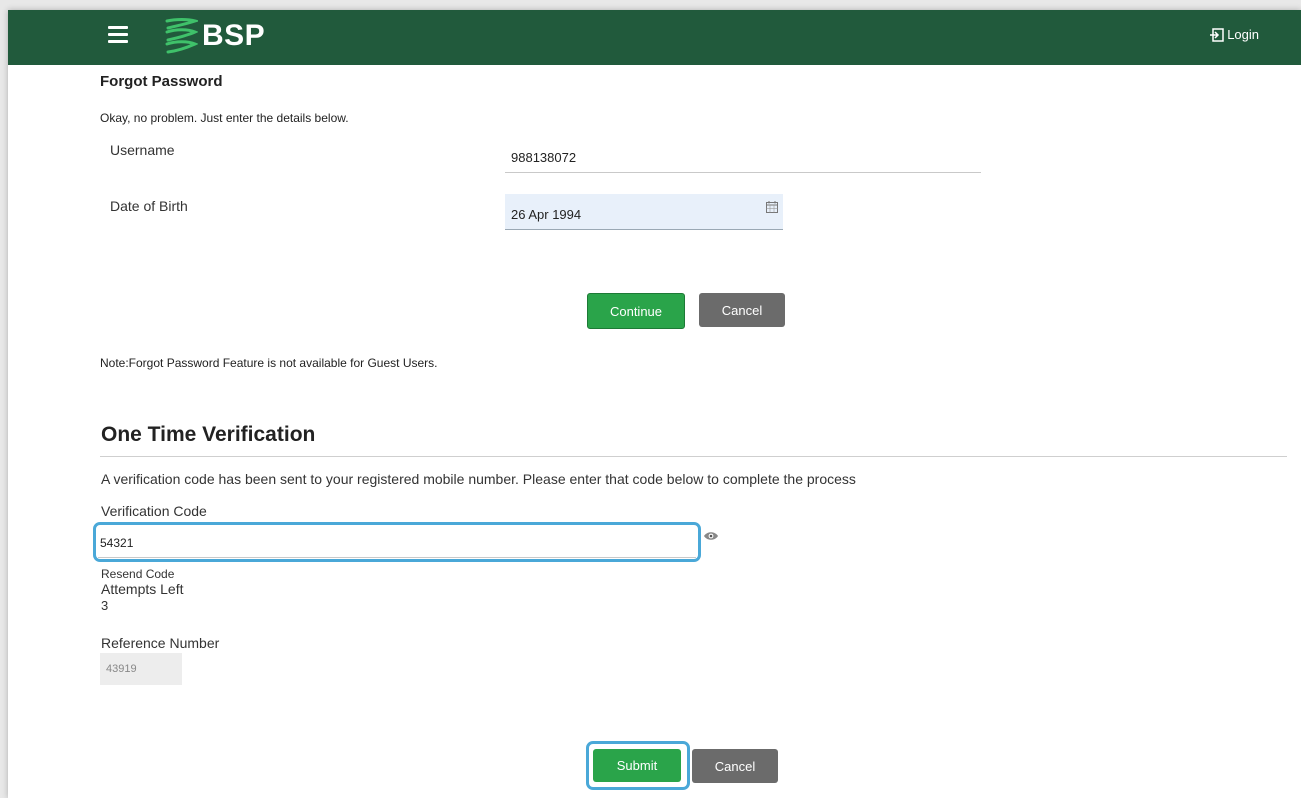  What do you see at coordinates (772, 207) in the screenshot?
I see `calendar-icon` at bounding box center [772, 207].